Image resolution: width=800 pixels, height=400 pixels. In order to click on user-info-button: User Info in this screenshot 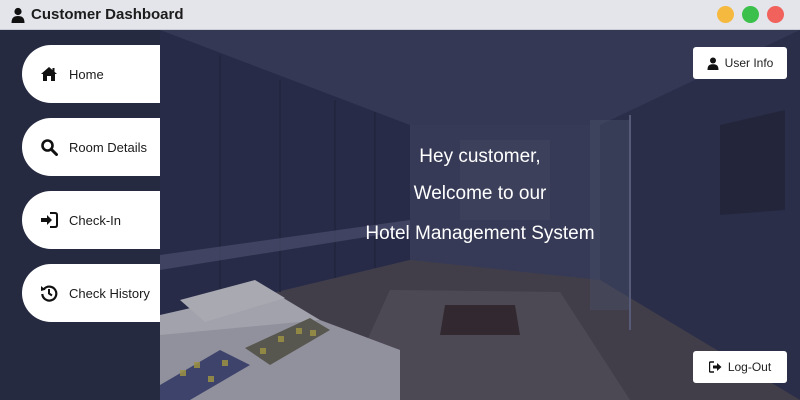, I will do `click(740, 63)`.